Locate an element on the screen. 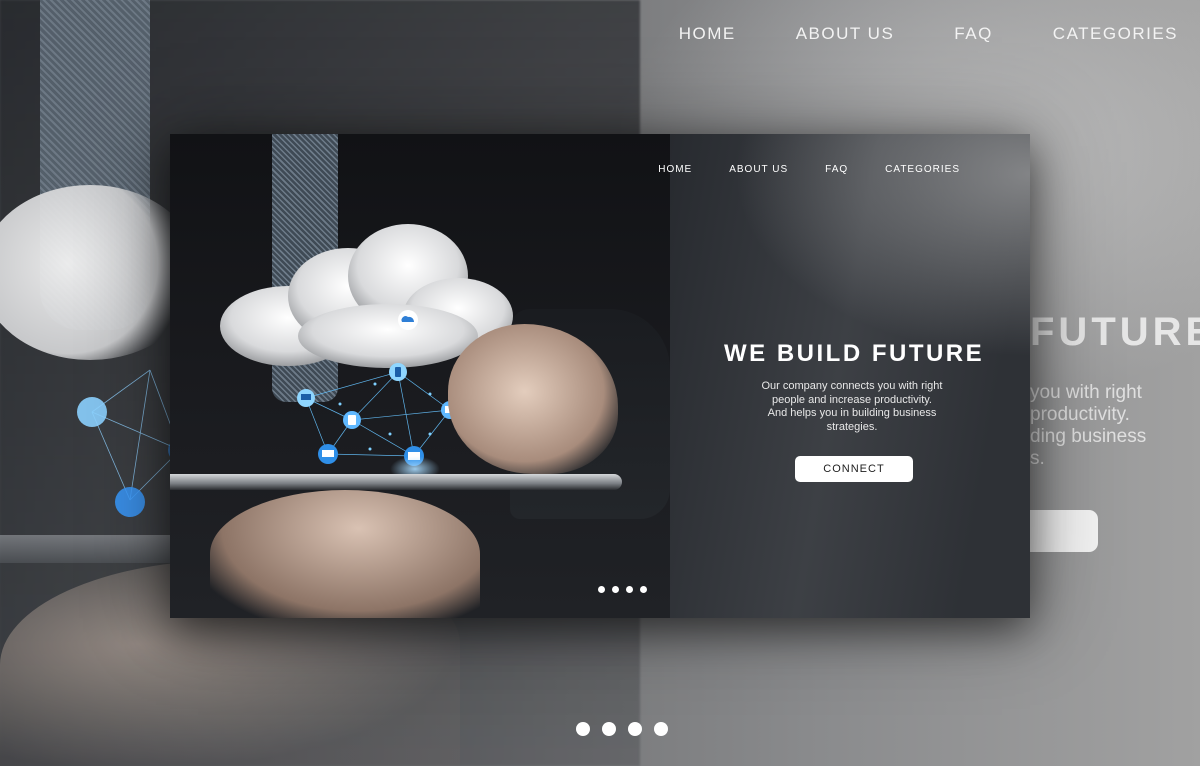 Image resolution: width=1200 pixels, height=766 pixels. tablet-icon is located at coordinates (352, 420).